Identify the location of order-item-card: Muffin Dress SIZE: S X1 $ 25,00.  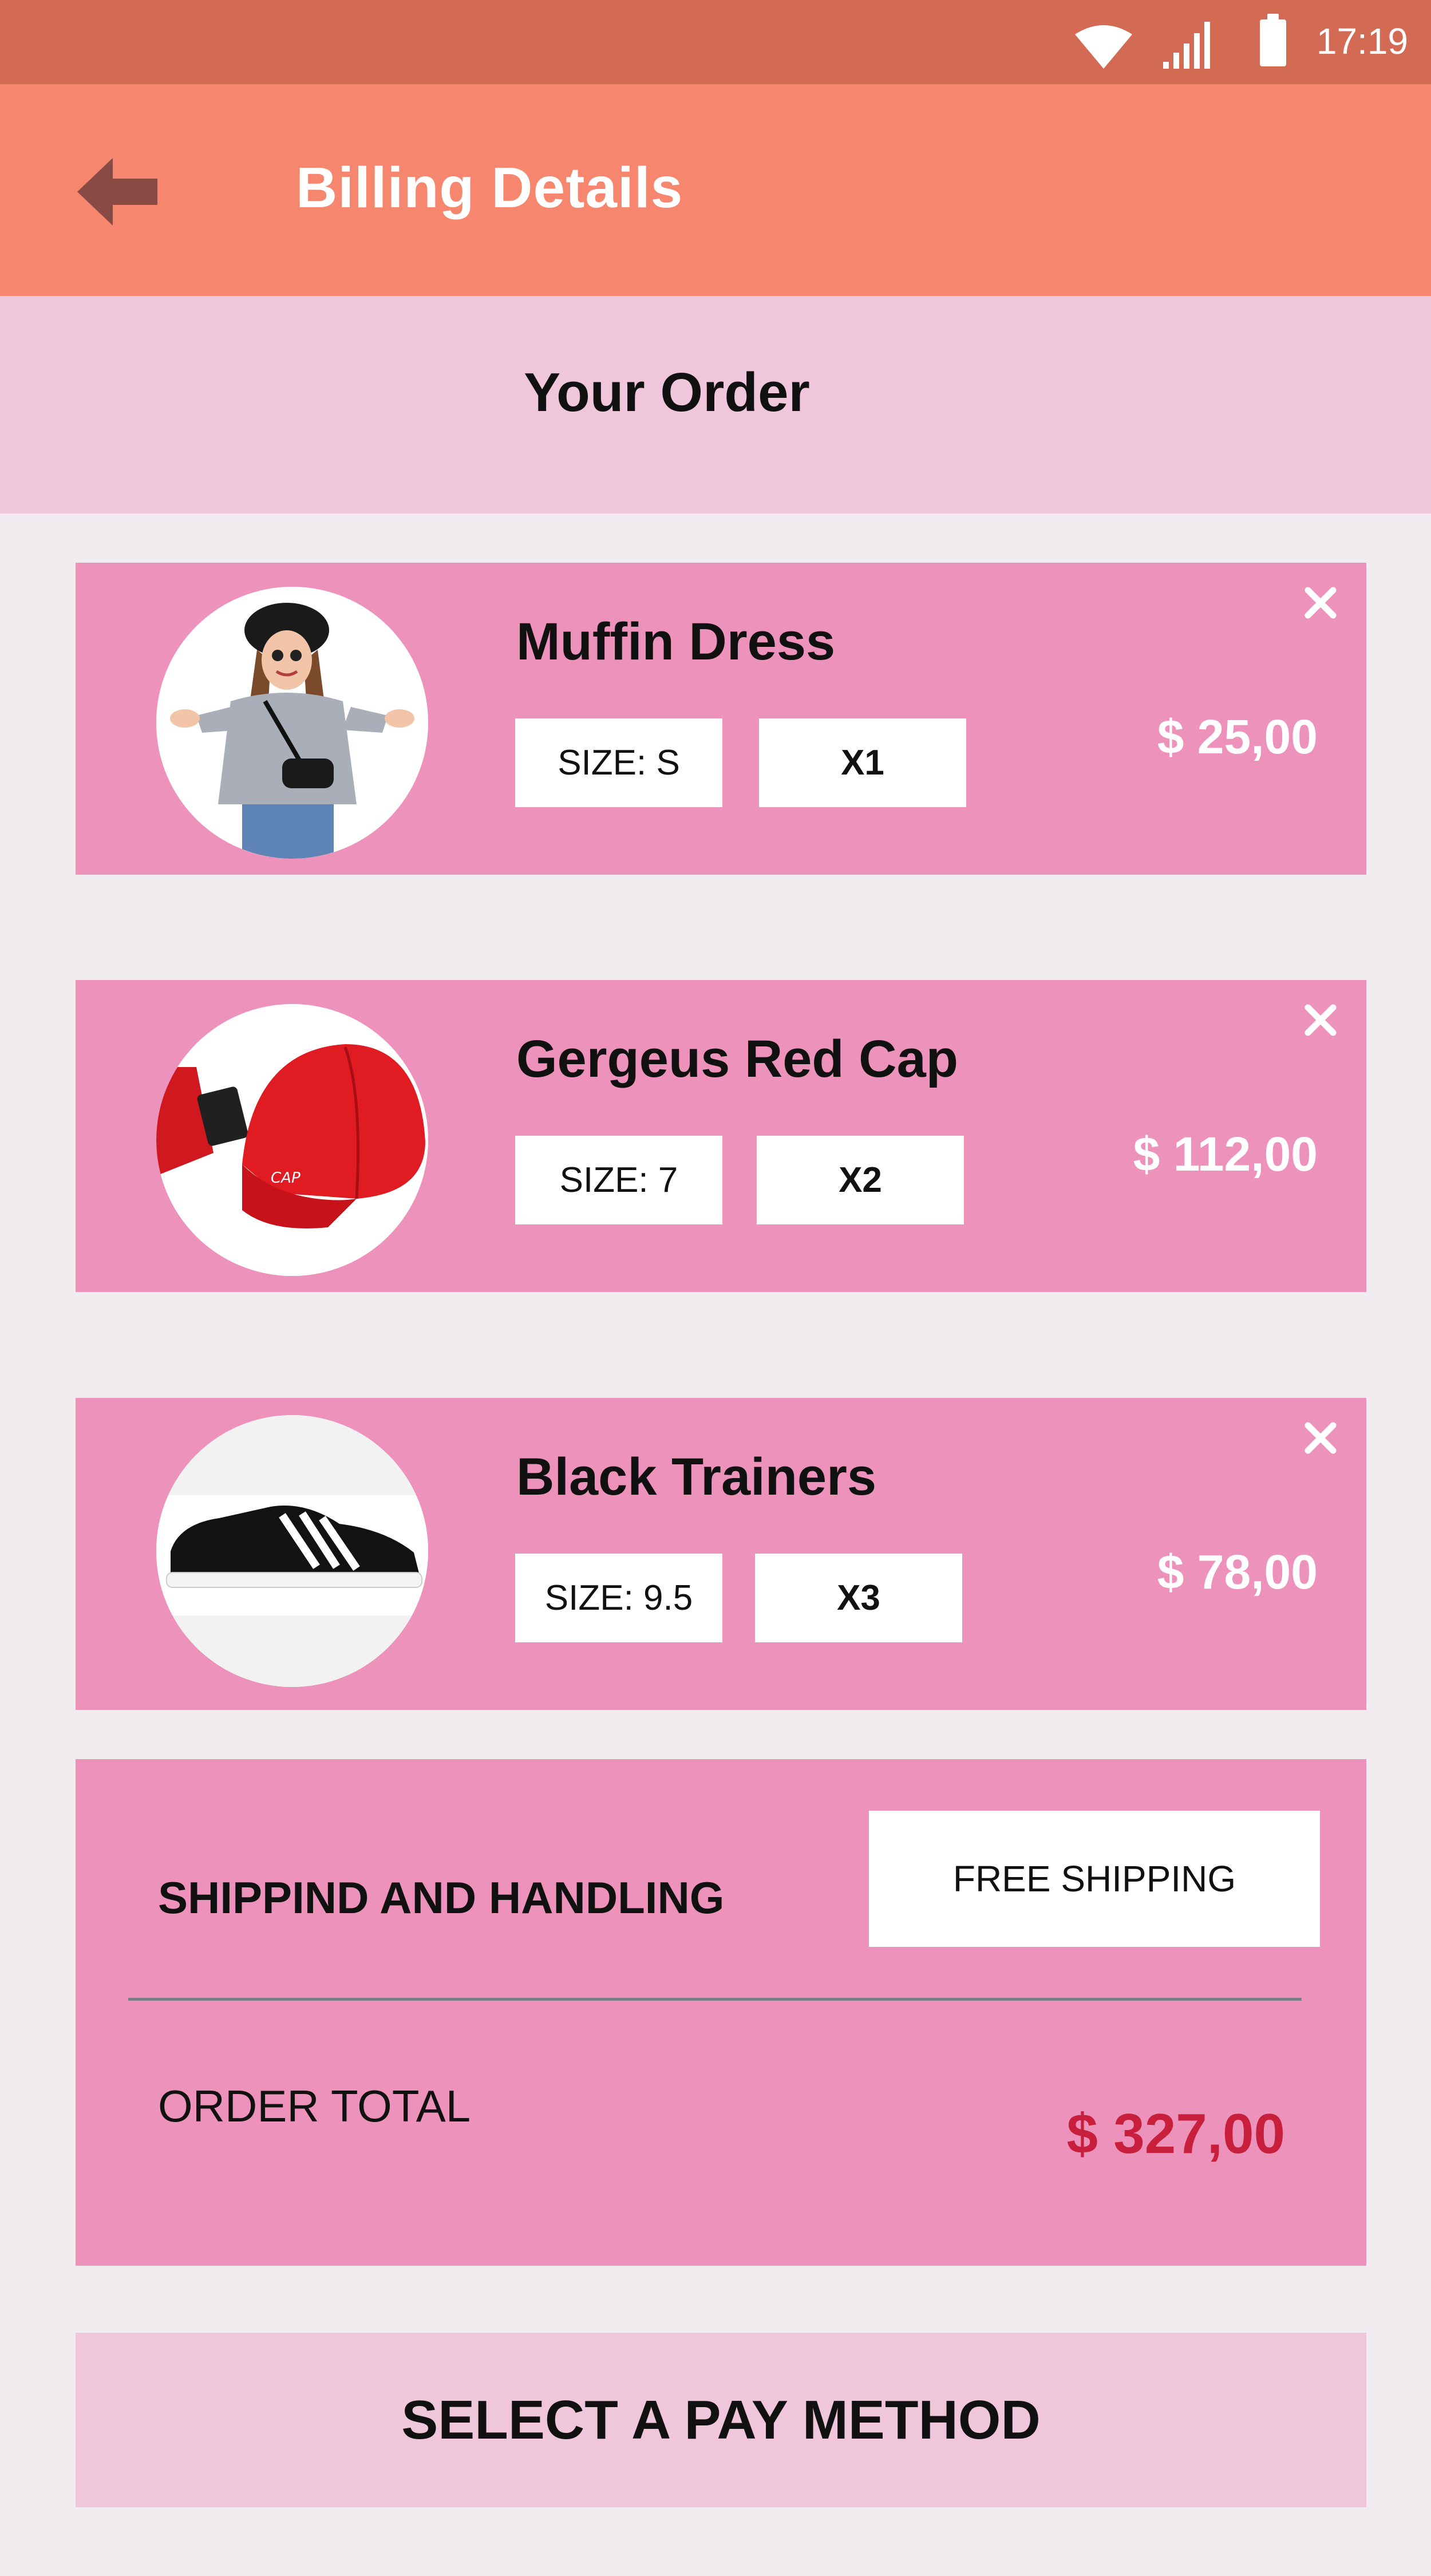
(721, 719).